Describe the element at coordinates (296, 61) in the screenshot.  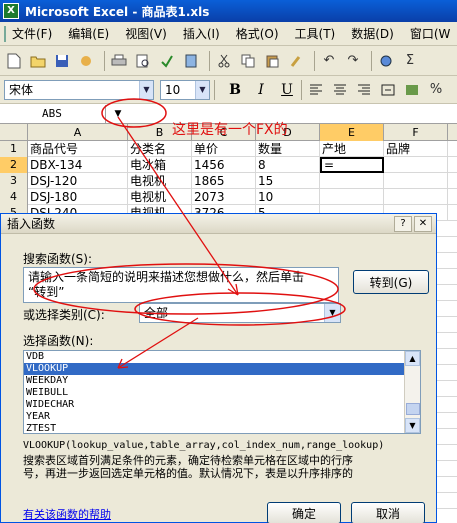
I see `format-painter-icon` at that location.